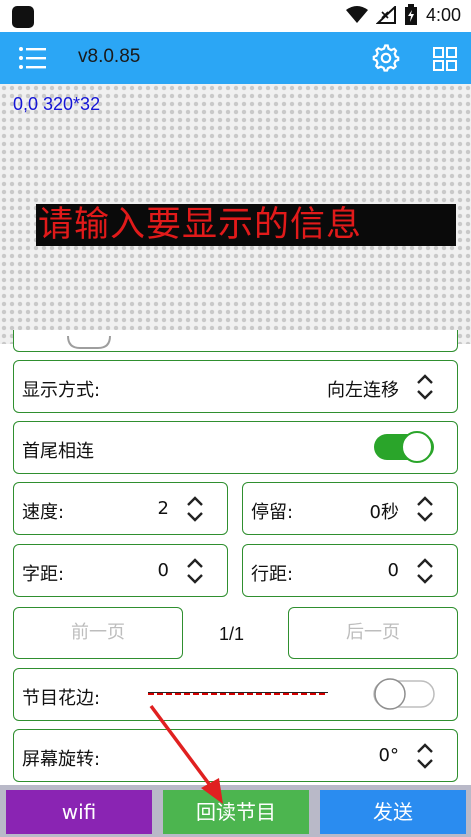 The image size is (471, 837). I want to click on led-panel: 请输入要显示的信息, so click(246, 225).